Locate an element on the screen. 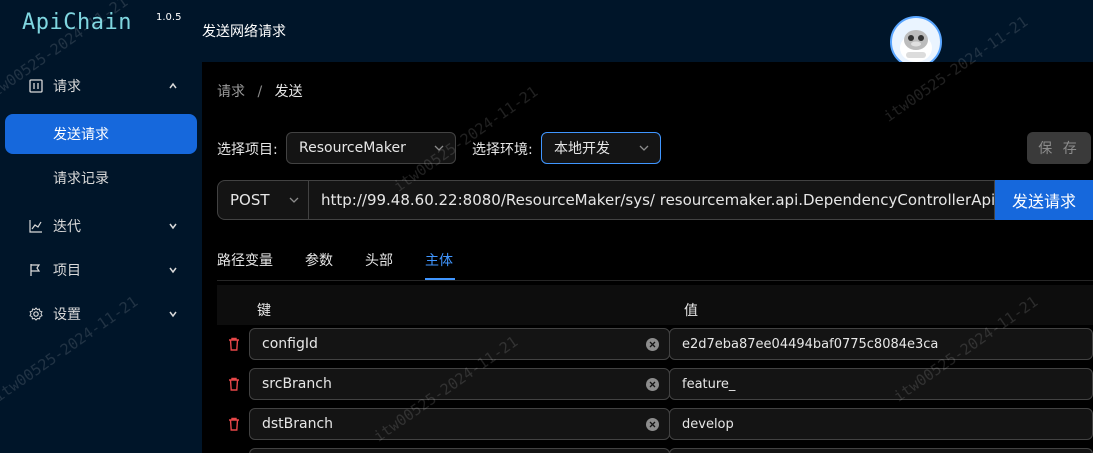 Image resolution: width=1093 pixels, height=453 pixels. sidebar-item-settings: 设置 is located at coordinates (101, 314).